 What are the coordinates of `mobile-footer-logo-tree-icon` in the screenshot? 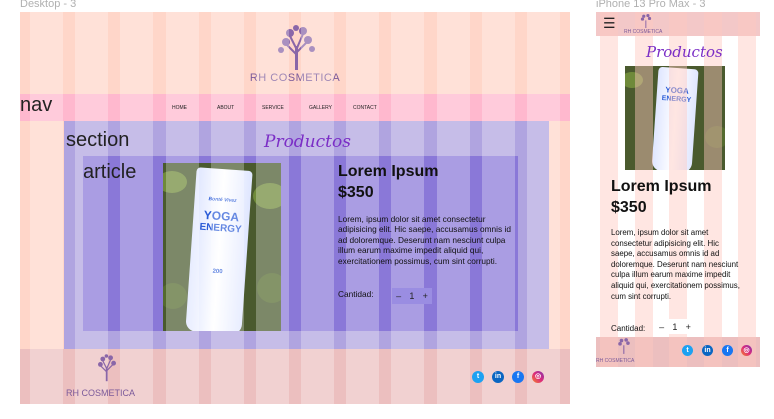 It's located at (624, 346).